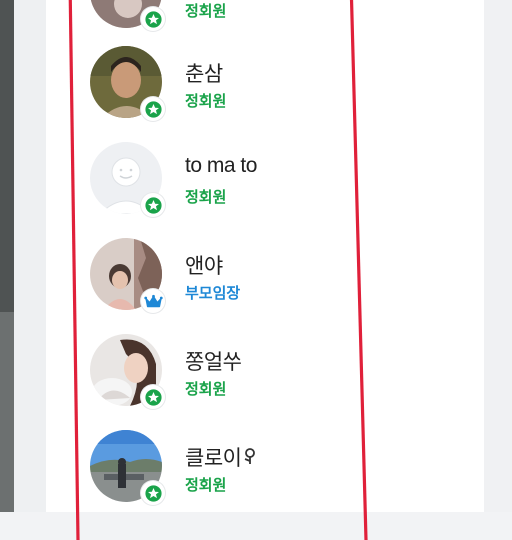 This screenshot has height=540, width=512. I want to click on member-item: 춘삼 정회원, so click(220, 84).